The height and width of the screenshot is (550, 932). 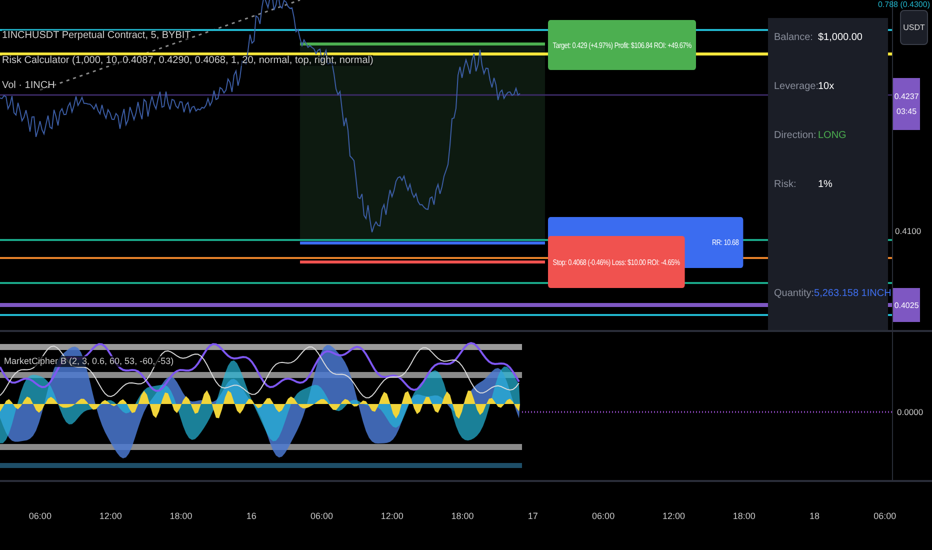 I want to click on table-label: Risk:, so click(x=786, y=184).